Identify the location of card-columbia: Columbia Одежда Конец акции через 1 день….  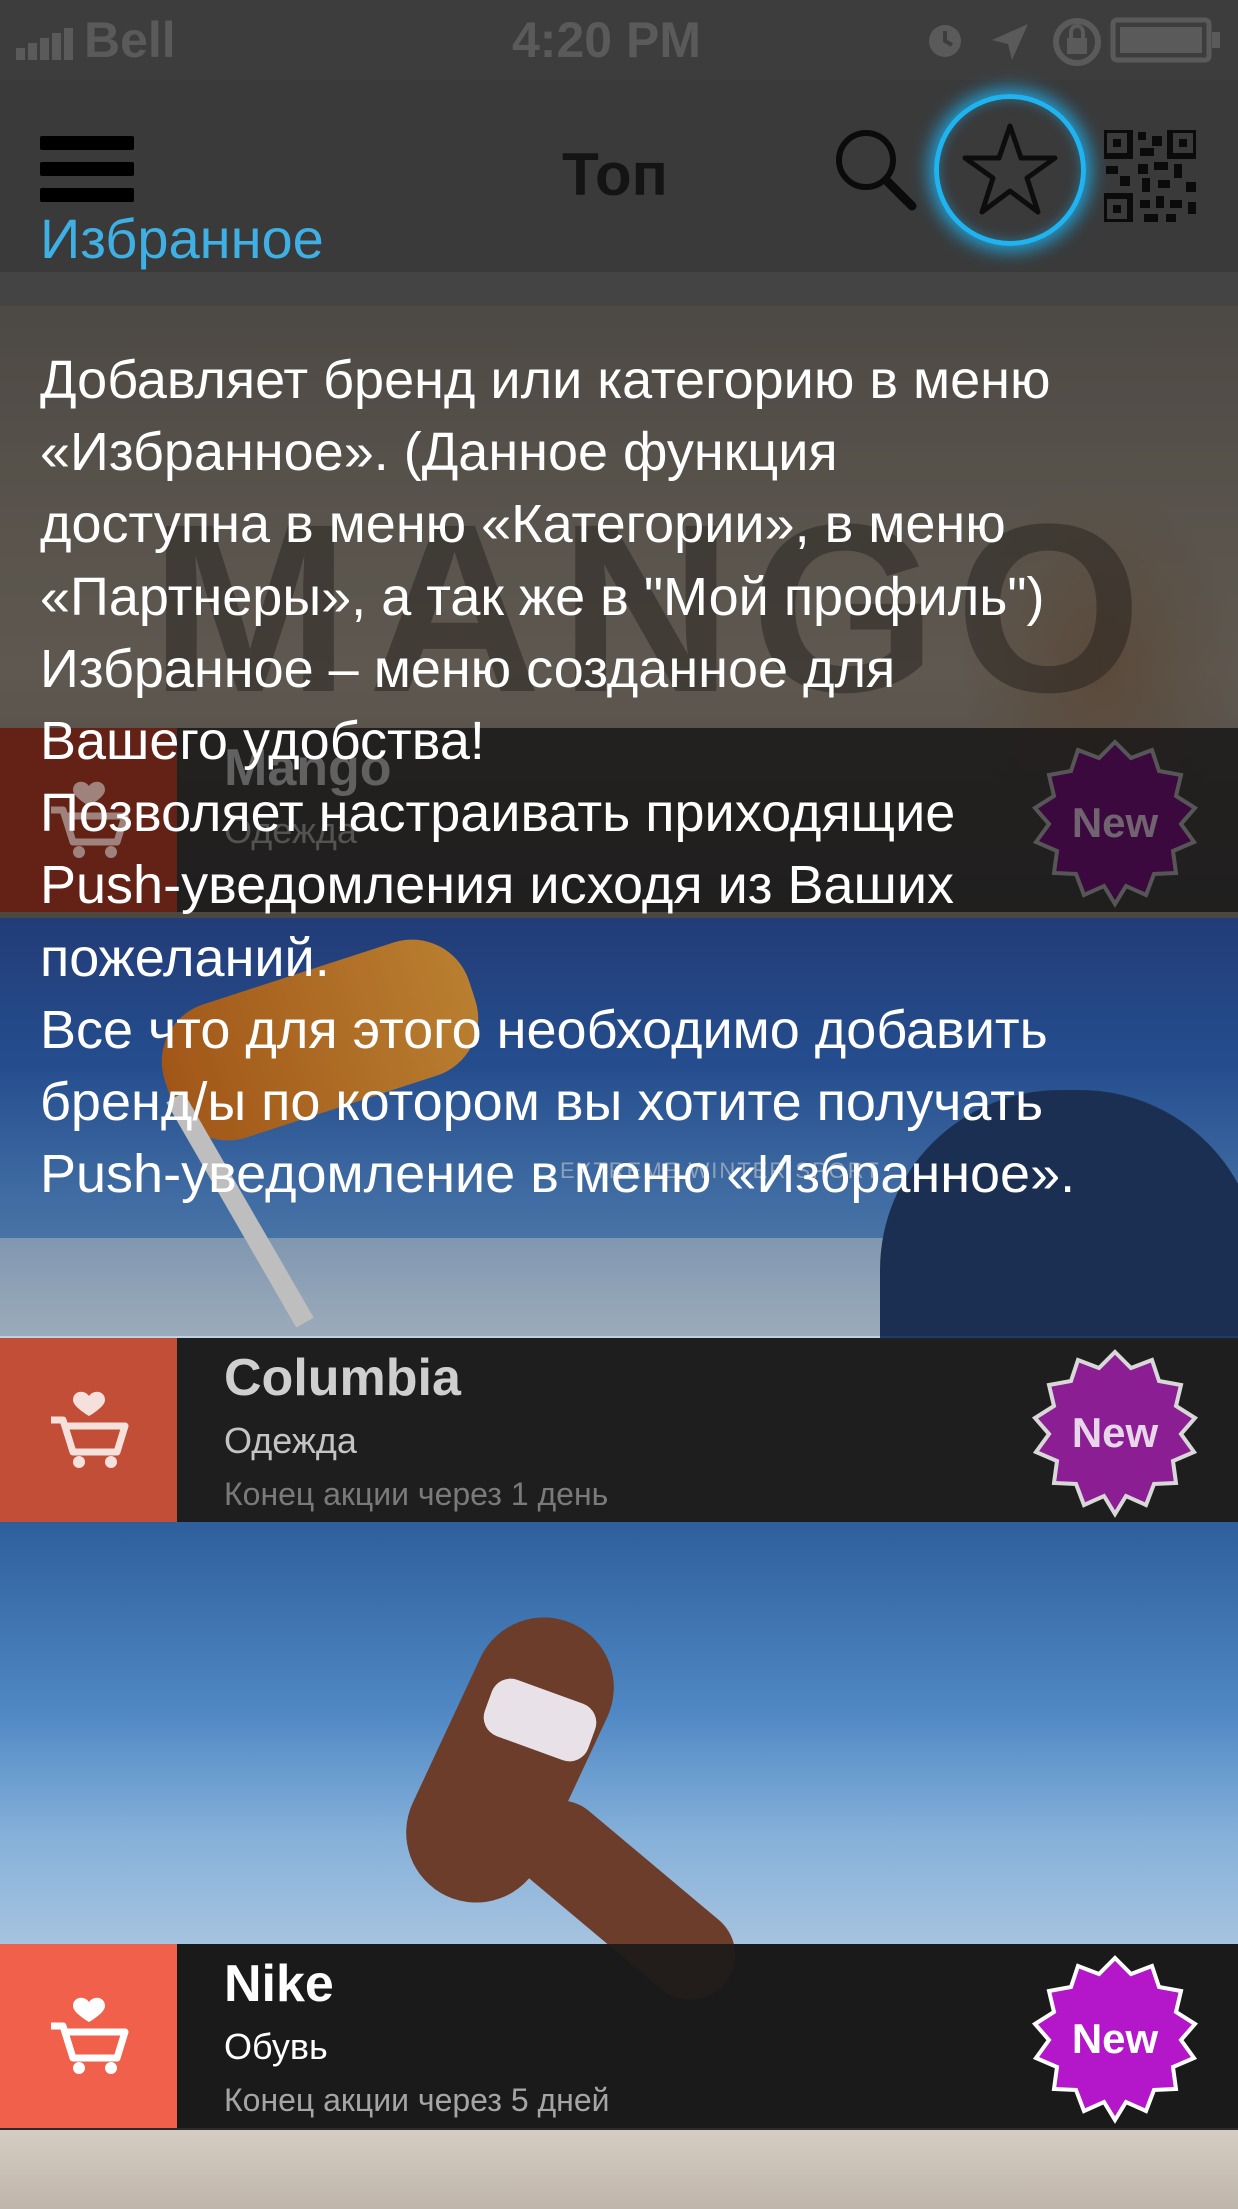
(619, 1430).